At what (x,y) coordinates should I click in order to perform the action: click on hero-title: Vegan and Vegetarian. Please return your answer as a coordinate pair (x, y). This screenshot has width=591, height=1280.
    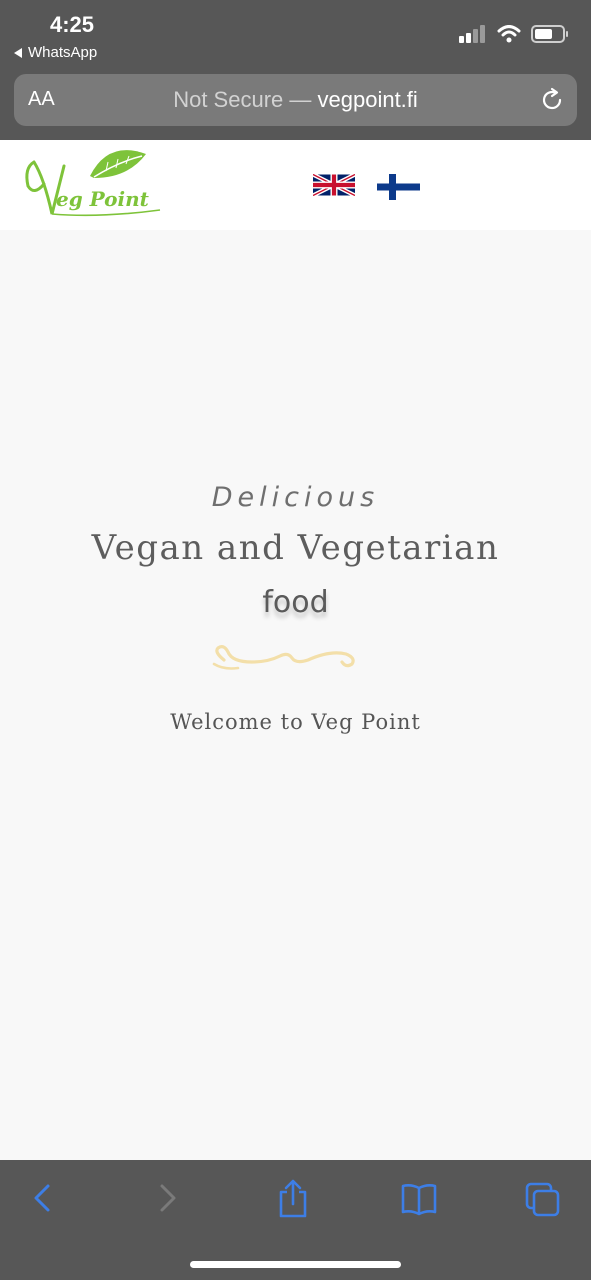
    Looking at the image, I should click on (295, 548).